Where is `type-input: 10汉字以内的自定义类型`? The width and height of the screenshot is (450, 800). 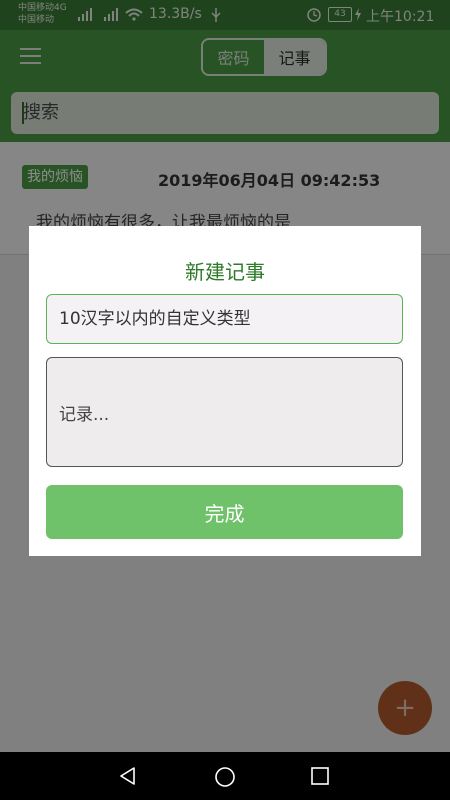
type-input: 10汉字以内的自定义类型 is located at coordinates (224, 319).